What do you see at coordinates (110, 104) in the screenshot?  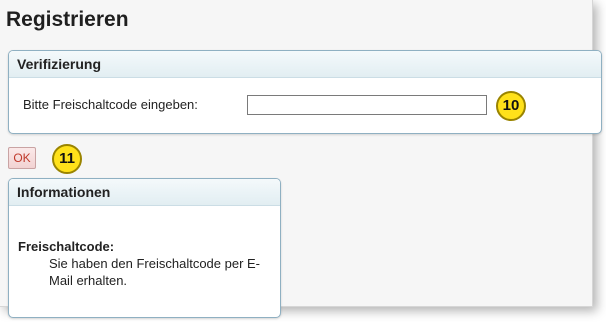 I see `code-label: Bitte Freischaltcode eingeben:` at bounding box center [110, 104].